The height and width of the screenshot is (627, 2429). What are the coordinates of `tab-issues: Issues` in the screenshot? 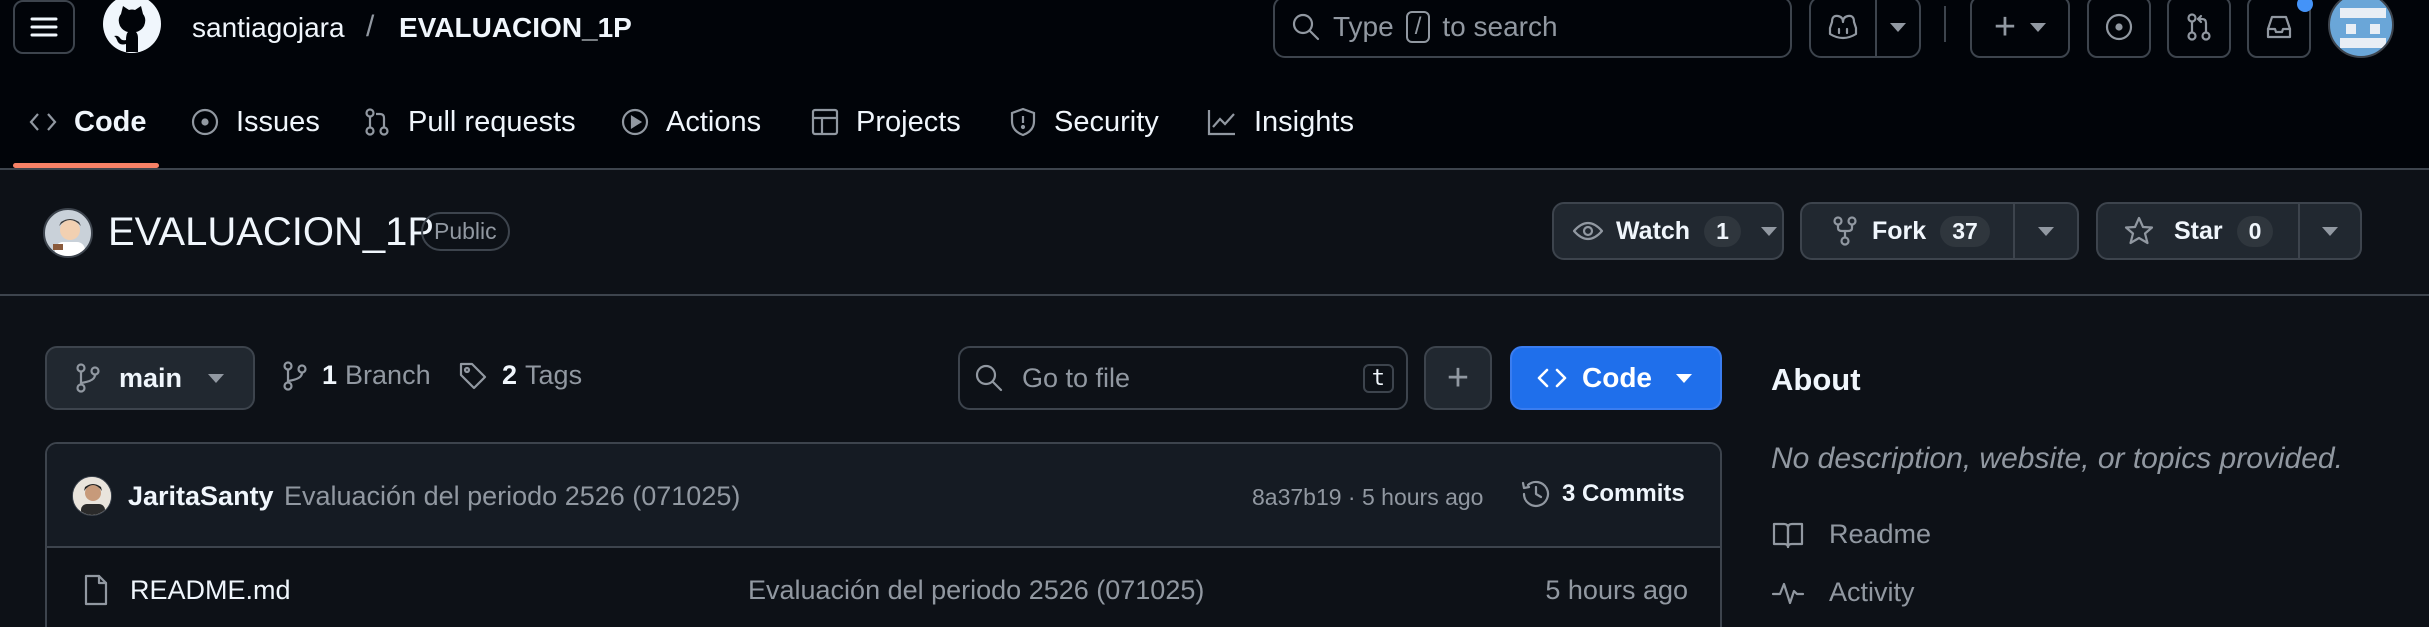 It's located at (255, 122).